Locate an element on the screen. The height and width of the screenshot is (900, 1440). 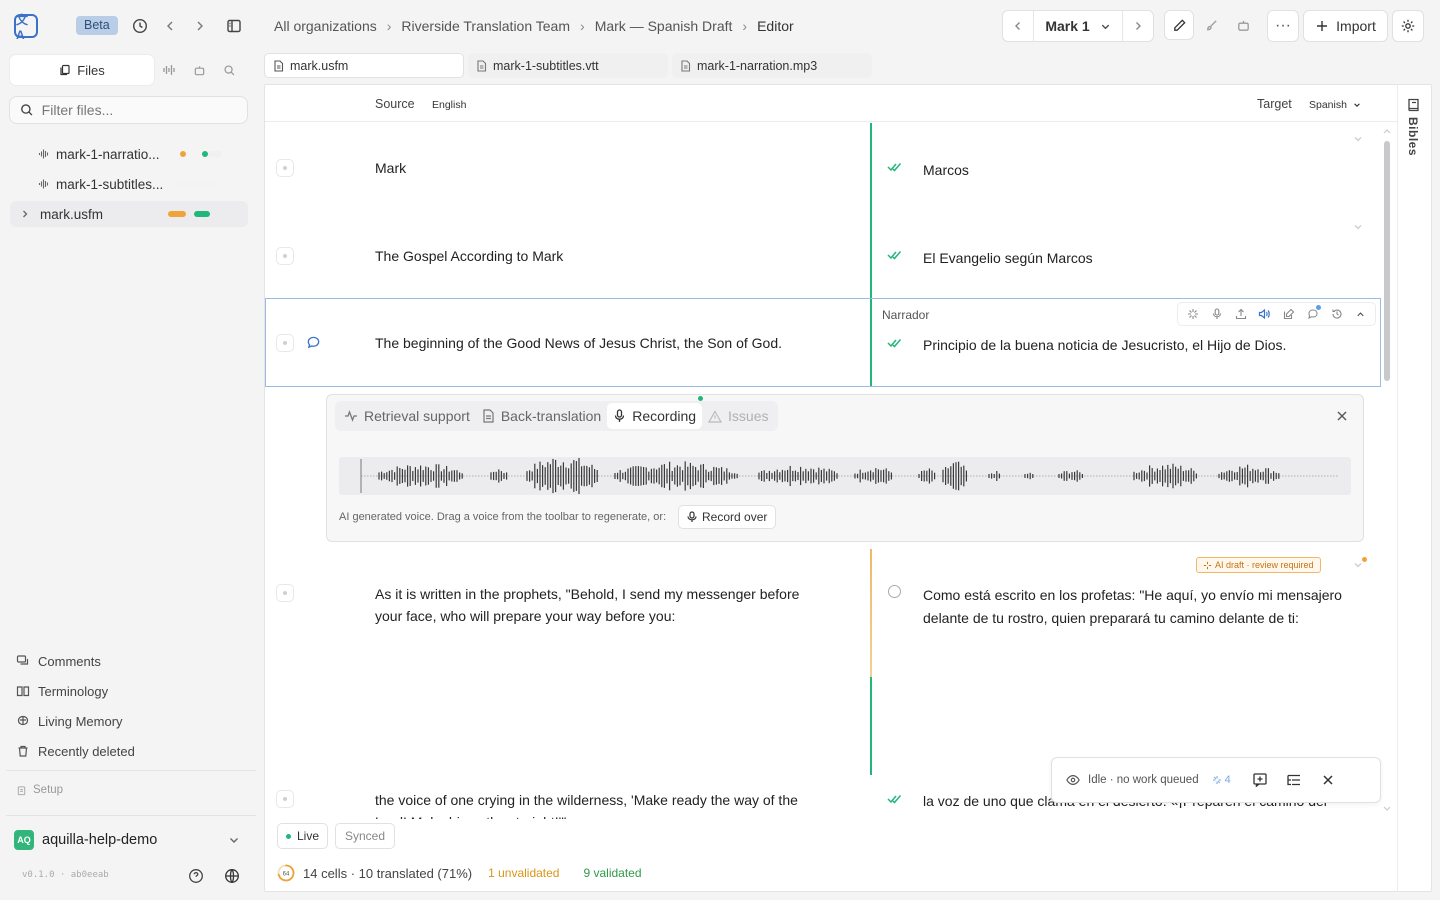
tab-search is located at coordinates (229, 70).